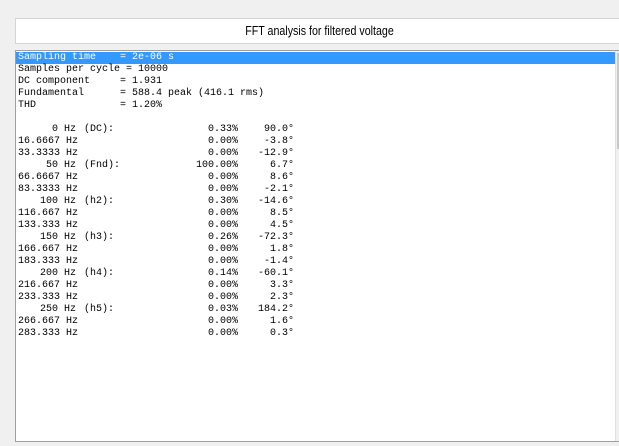 The height and width of the screenshot is (446, 619). What do you see at coordinates (281, 333) in the screenshot?
I see `phase-cell: 0.3°` at bounding box center [281, 333].